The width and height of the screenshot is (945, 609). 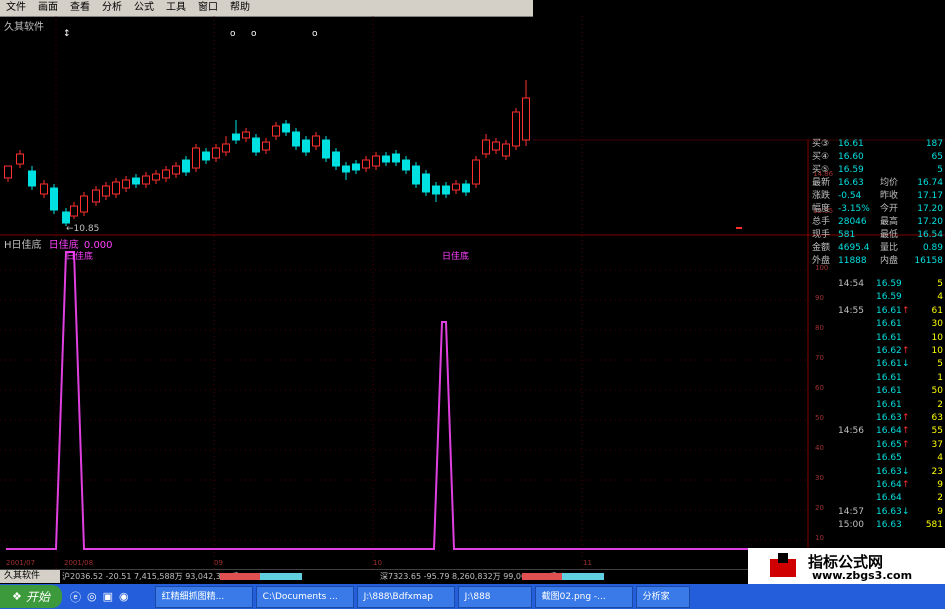 I want to click on tick-row: 15:00 16.63 581, so click(x=877, y=525).